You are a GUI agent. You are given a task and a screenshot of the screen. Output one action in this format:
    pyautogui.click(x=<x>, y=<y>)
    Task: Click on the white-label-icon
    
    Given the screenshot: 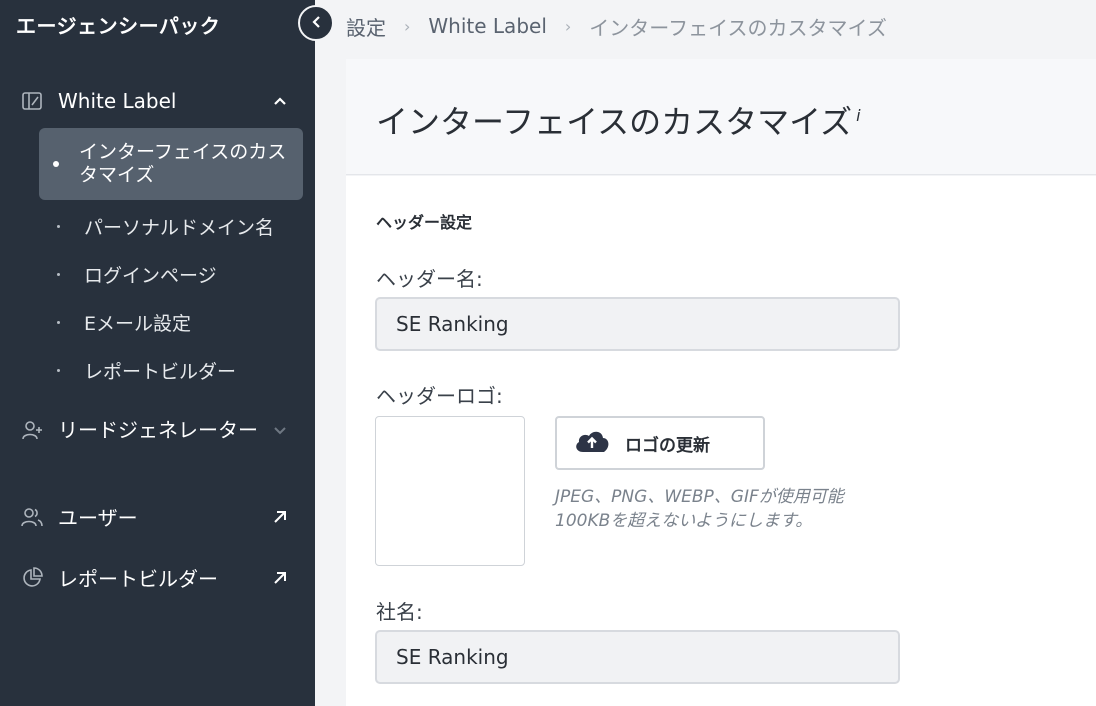 What is the action you would take?
    pyautogui.click(x=32, y=101)
    